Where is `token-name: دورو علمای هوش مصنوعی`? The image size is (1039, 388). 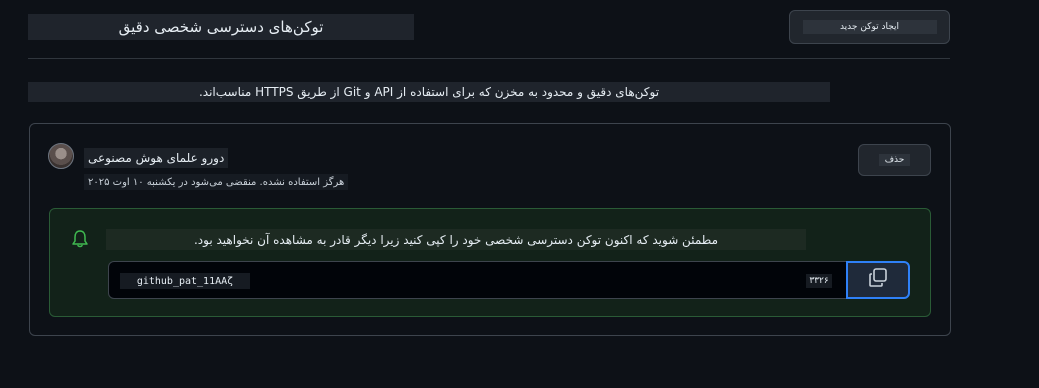 token-name: دورو علمای هوش مصنوعی is located at coordinates (156, 158).